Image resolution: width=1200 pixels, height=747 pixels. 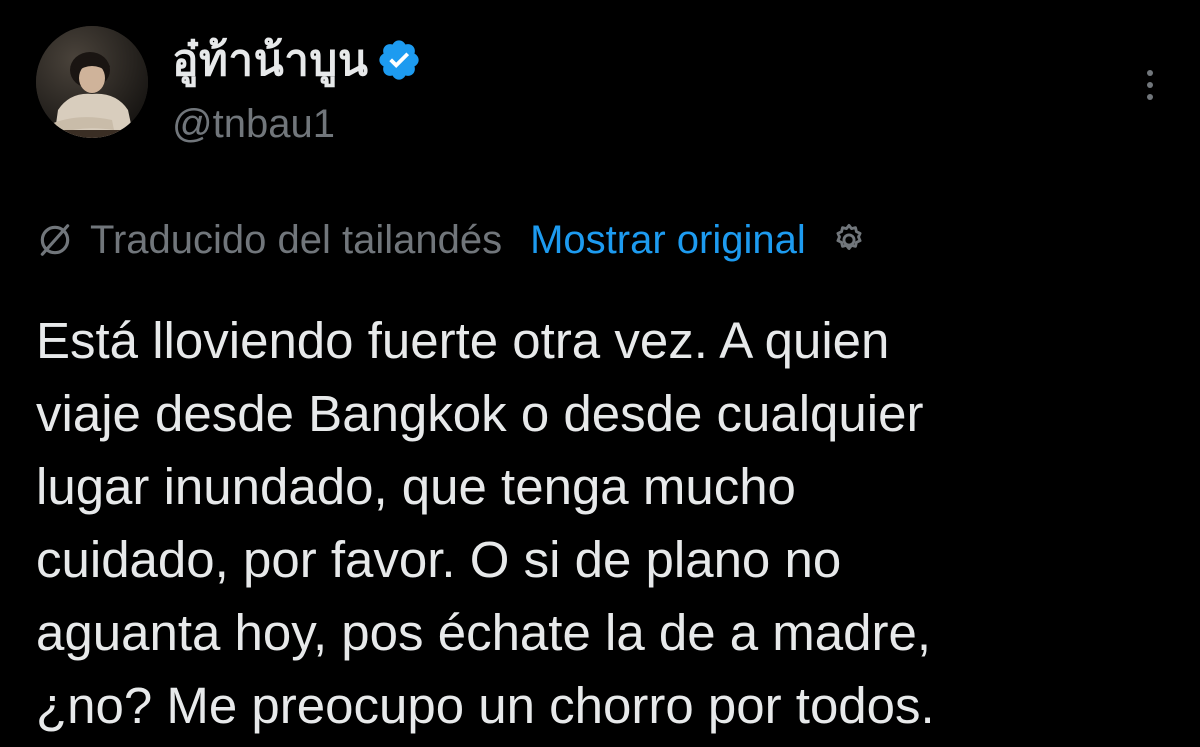 I want to click on display-name: อู๋ท้าน้าบูน, so click(x=270, y=60).